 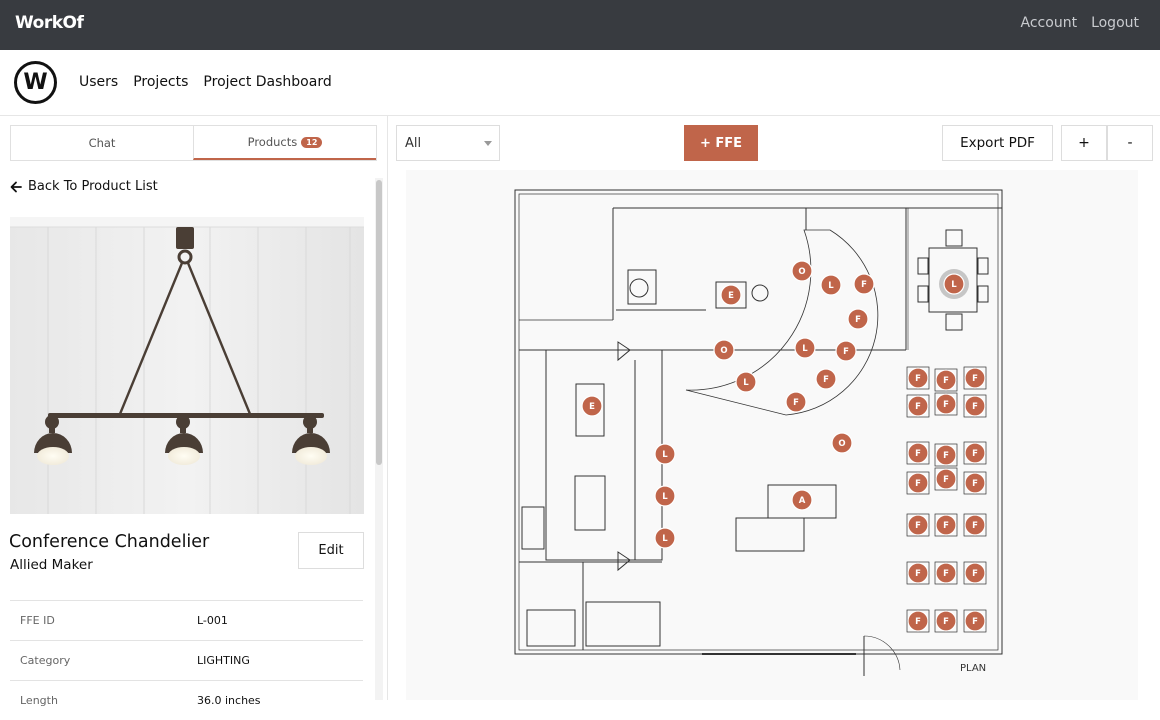 What do you see at coordinates (1115, 23) in the screenshot?
I see `logout-link: Logout` at bounding box center [1115, 23].